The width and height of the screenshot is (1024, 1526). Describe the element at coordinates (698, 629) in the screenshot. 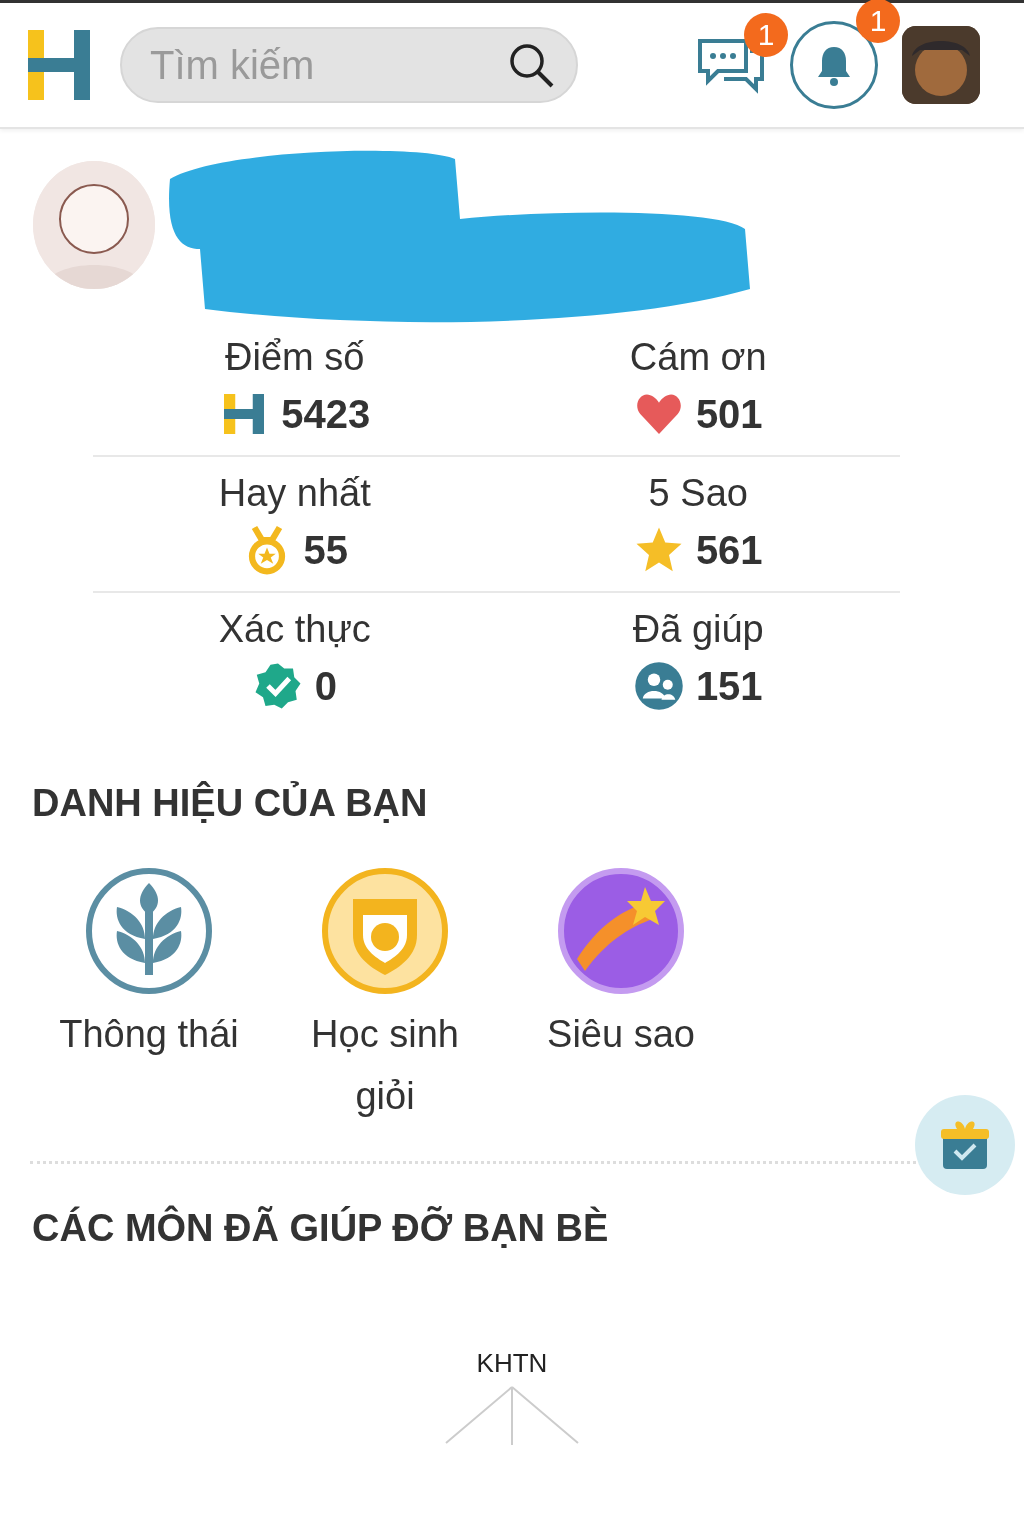

I see `stat-label: Đã giúp` at that location.